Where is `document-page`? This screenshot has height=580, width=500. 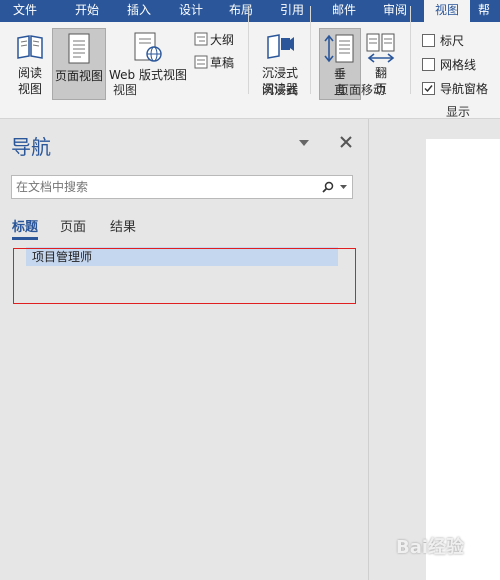
document-page is located at coordinates (463, 359).